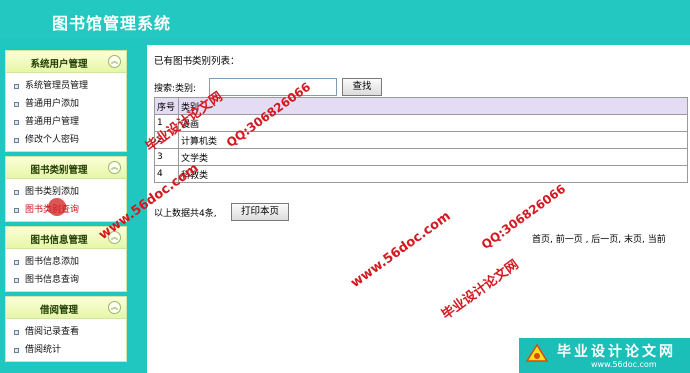 This screenshot has width=690, height=373. Describe the element at coordinates (52, 192) in the screenshot. I see `sidebar-item-label: 图书类别添加` at that location.